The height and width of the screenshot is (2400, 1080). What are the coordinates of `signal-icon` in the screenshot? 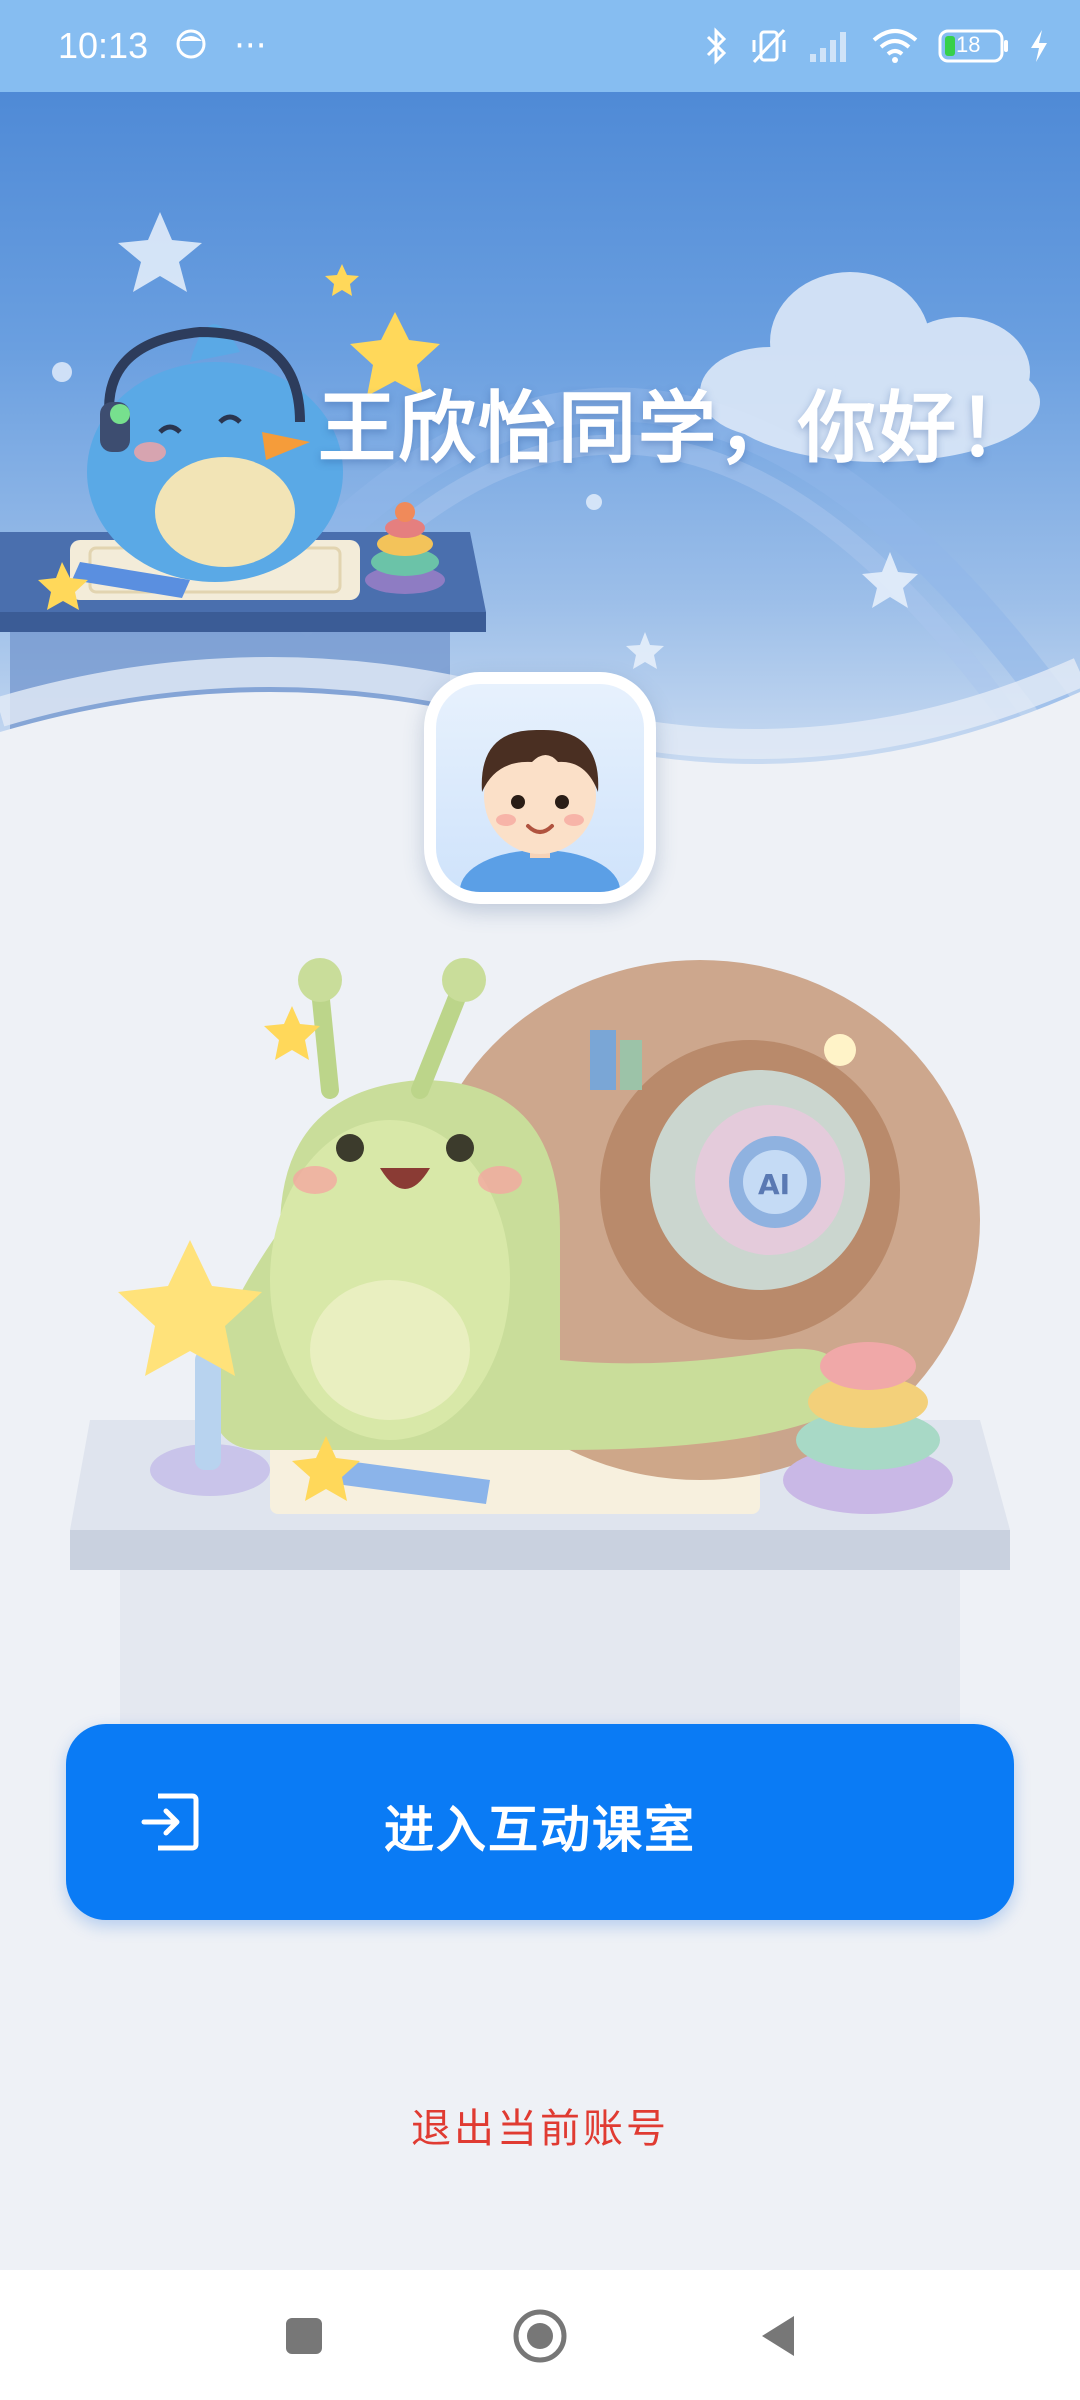 It's located at (830, 46).